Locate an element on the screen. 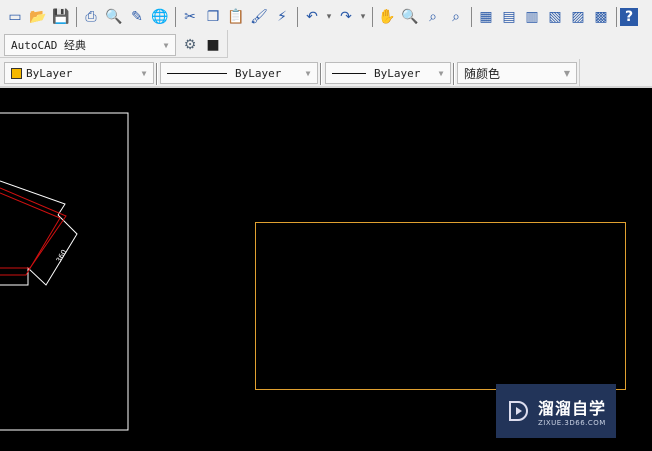  design-center-icon: ▤ is located at coordinates (509, 17).